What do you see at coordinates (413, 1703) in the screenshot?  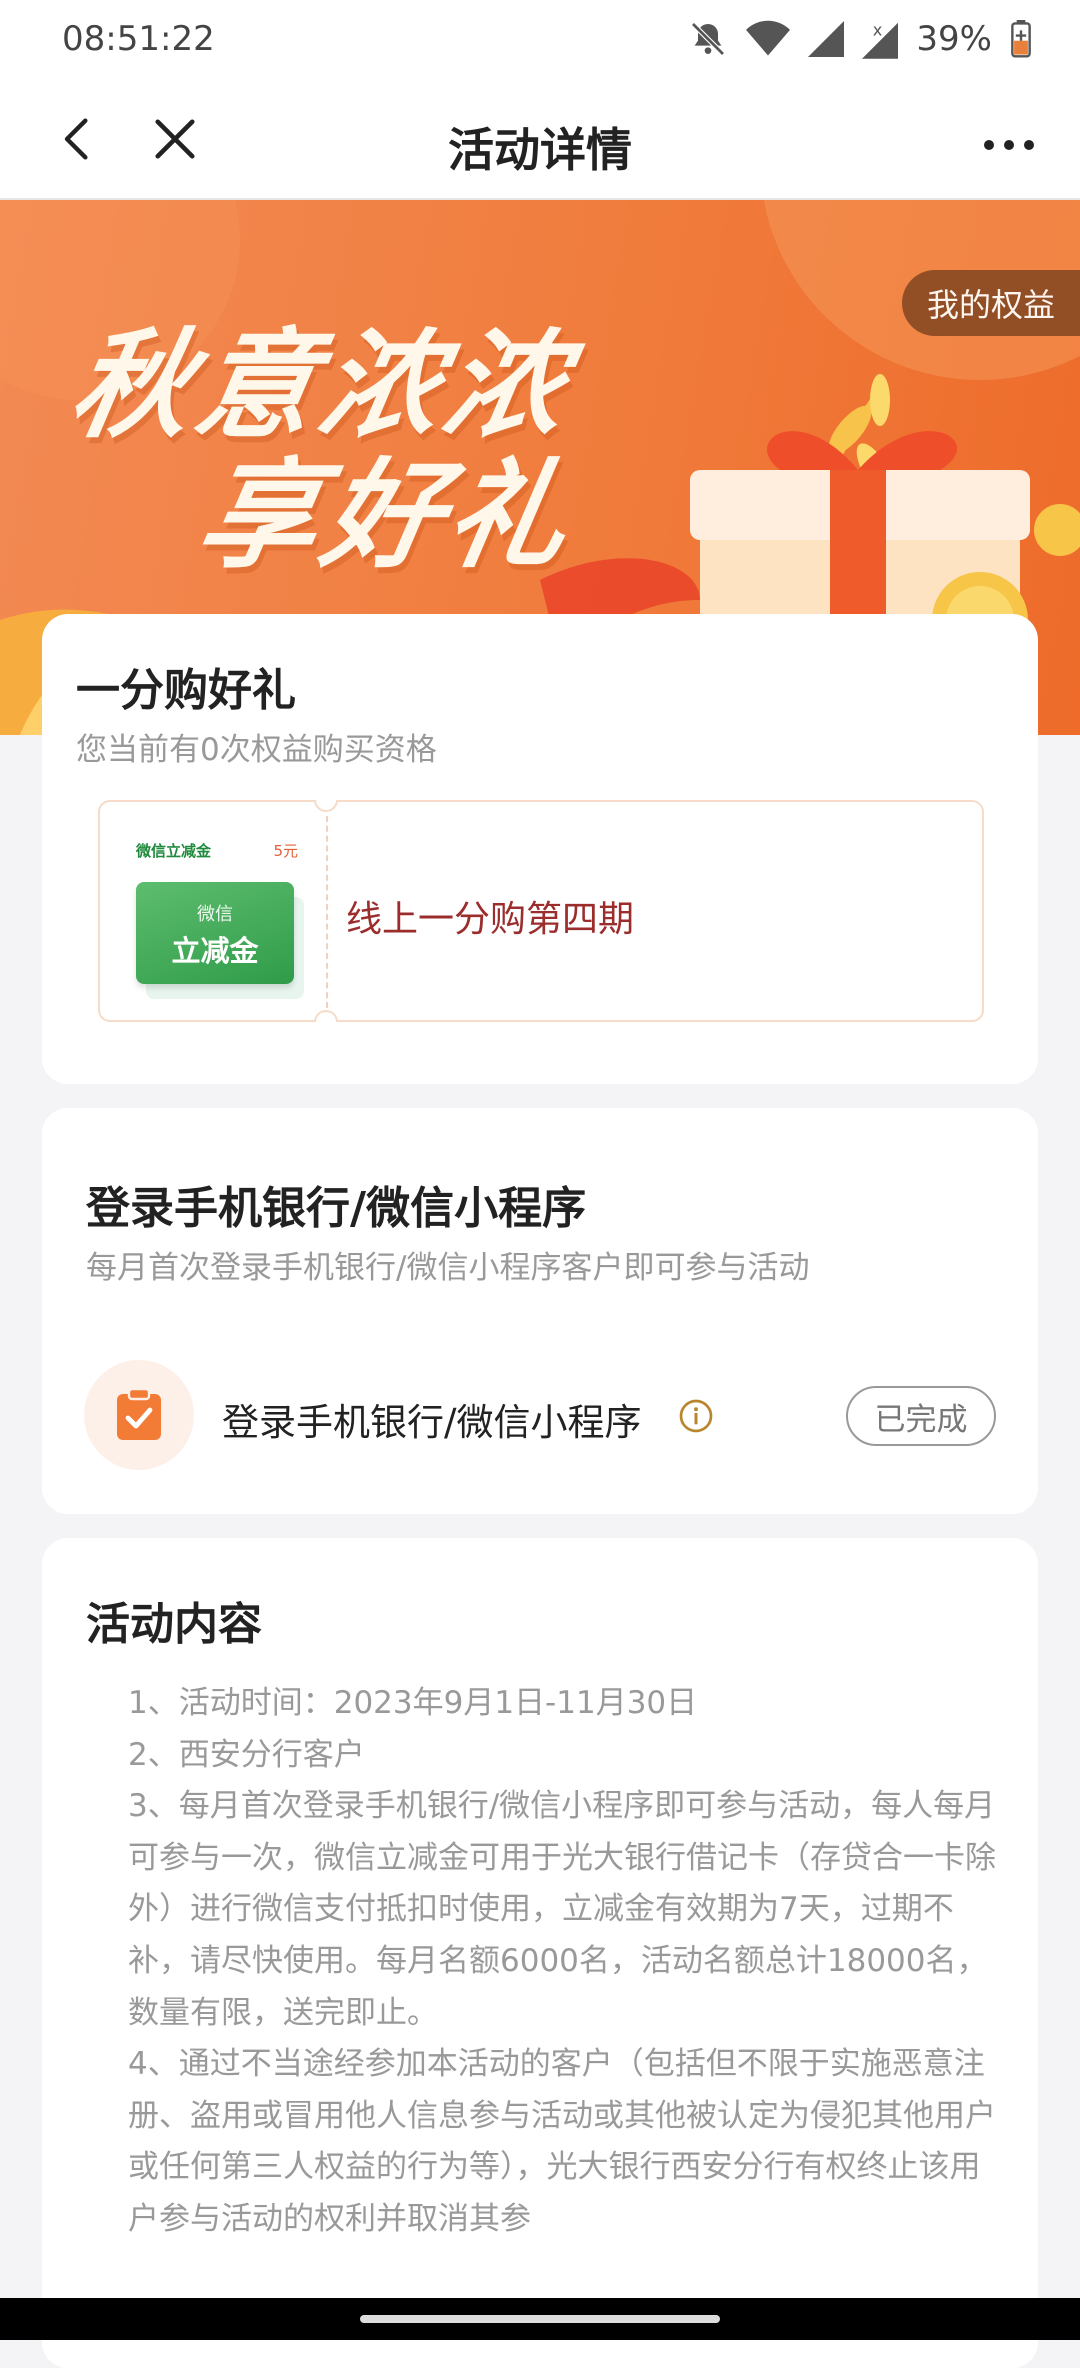 I see `content-item-1: 1、活动时间：2023年9月1日-11月30日` at bounding box center [413, 1703].